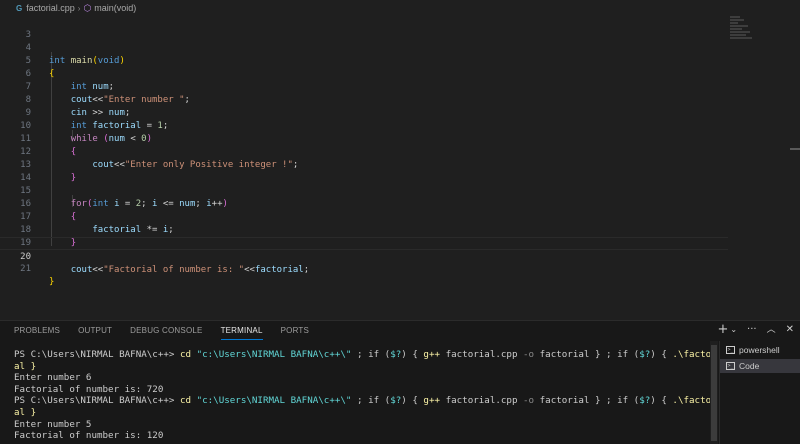 This screenshot has height=444, width=800. Describe the element at coordinates (733, 330) in the screenshot. I see `chevron-down-icon: ⌄` at that location.